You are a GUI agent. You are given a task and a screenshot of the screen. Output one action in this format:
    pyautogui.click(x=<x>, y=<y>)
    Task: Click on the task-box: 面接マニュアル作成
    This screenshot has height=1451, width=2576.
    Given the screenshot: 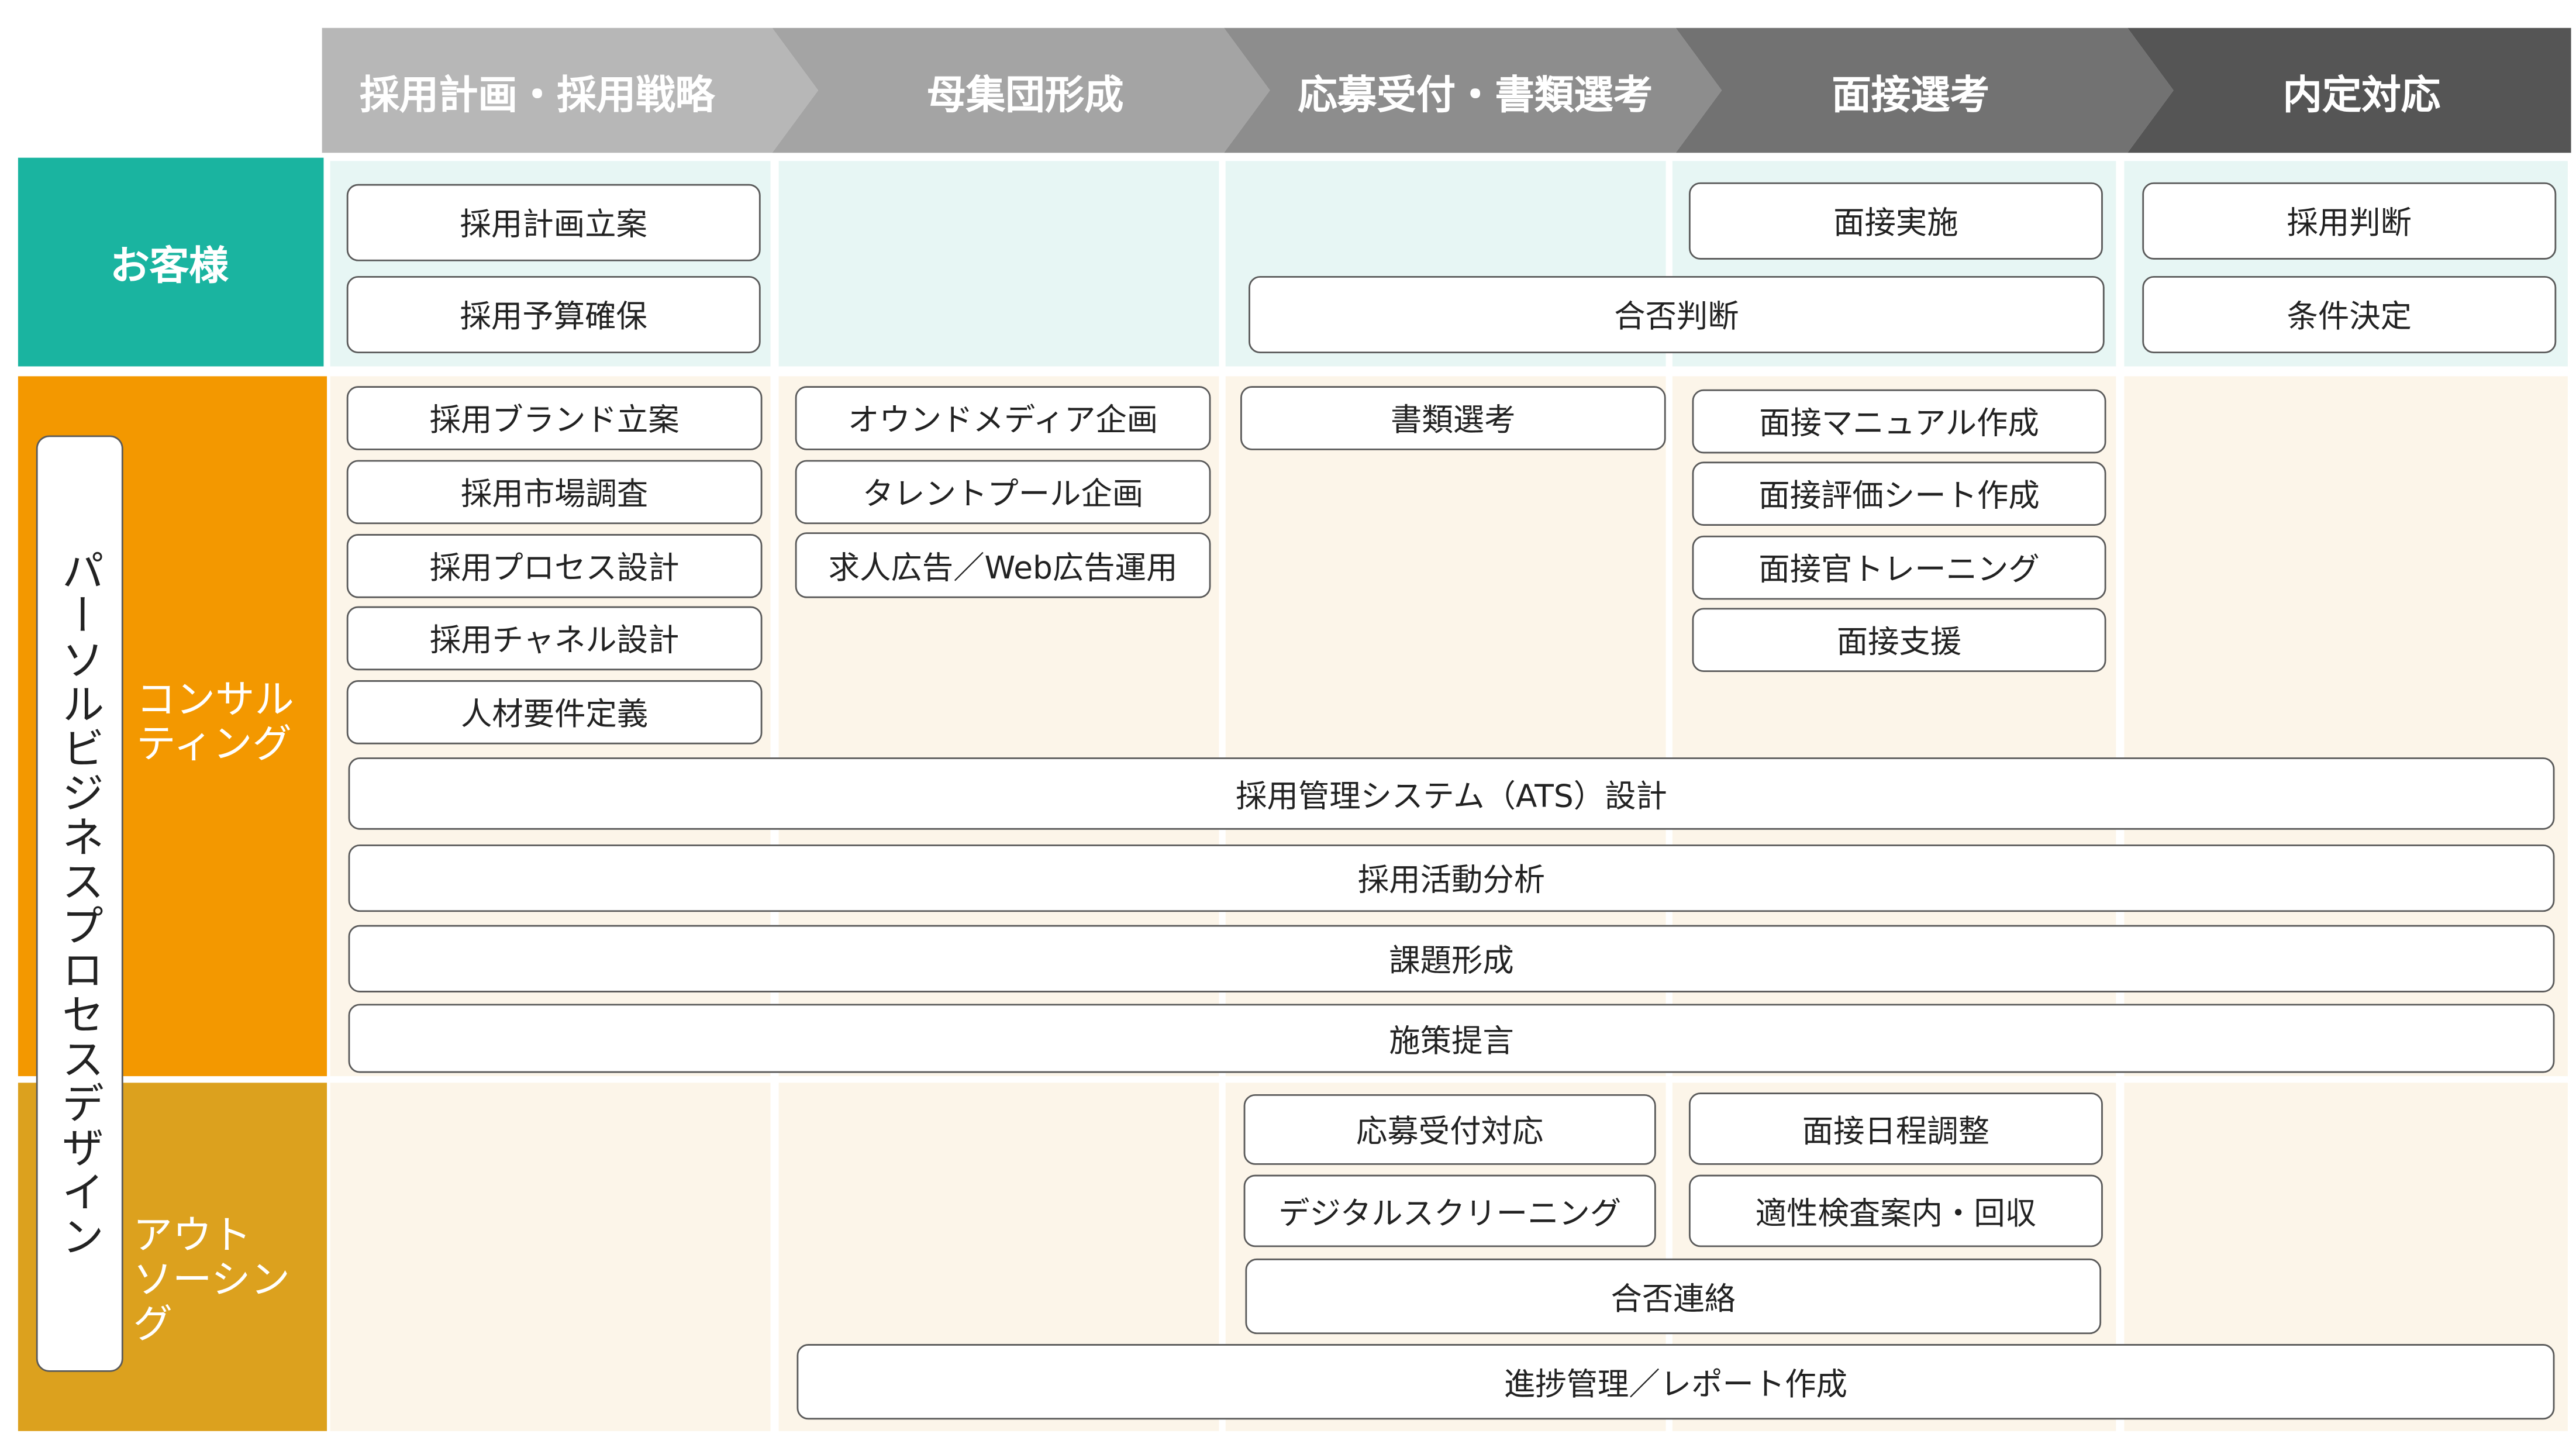 What is the action you would take?
    pyautogui.click(x=1899, y=421)
    